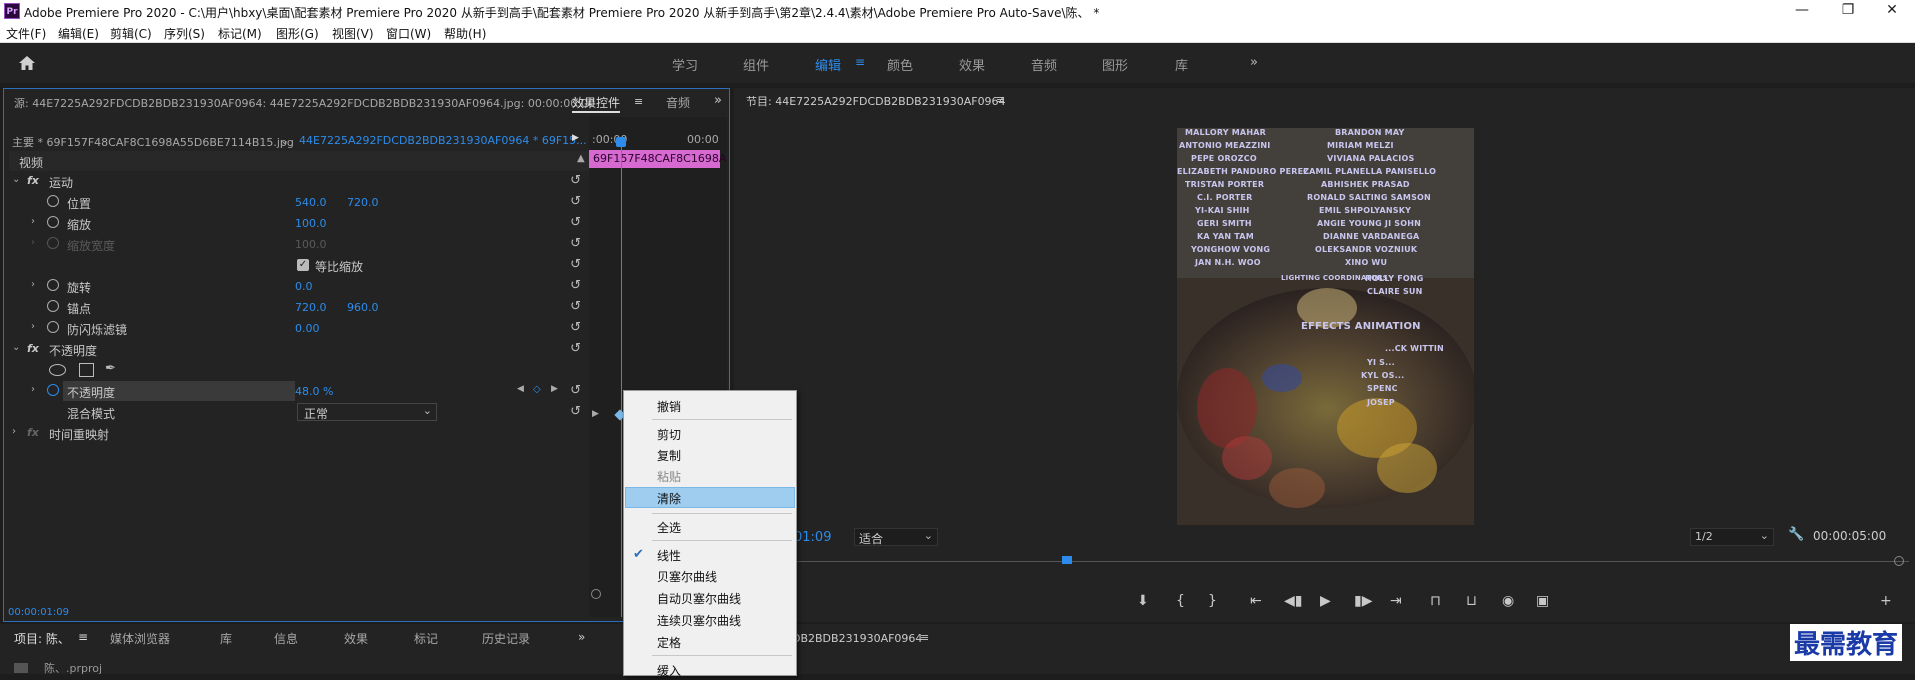 This screenshot has height=680, width=1915. I want to click on rotation-value: 0.0, so click(304, 286).